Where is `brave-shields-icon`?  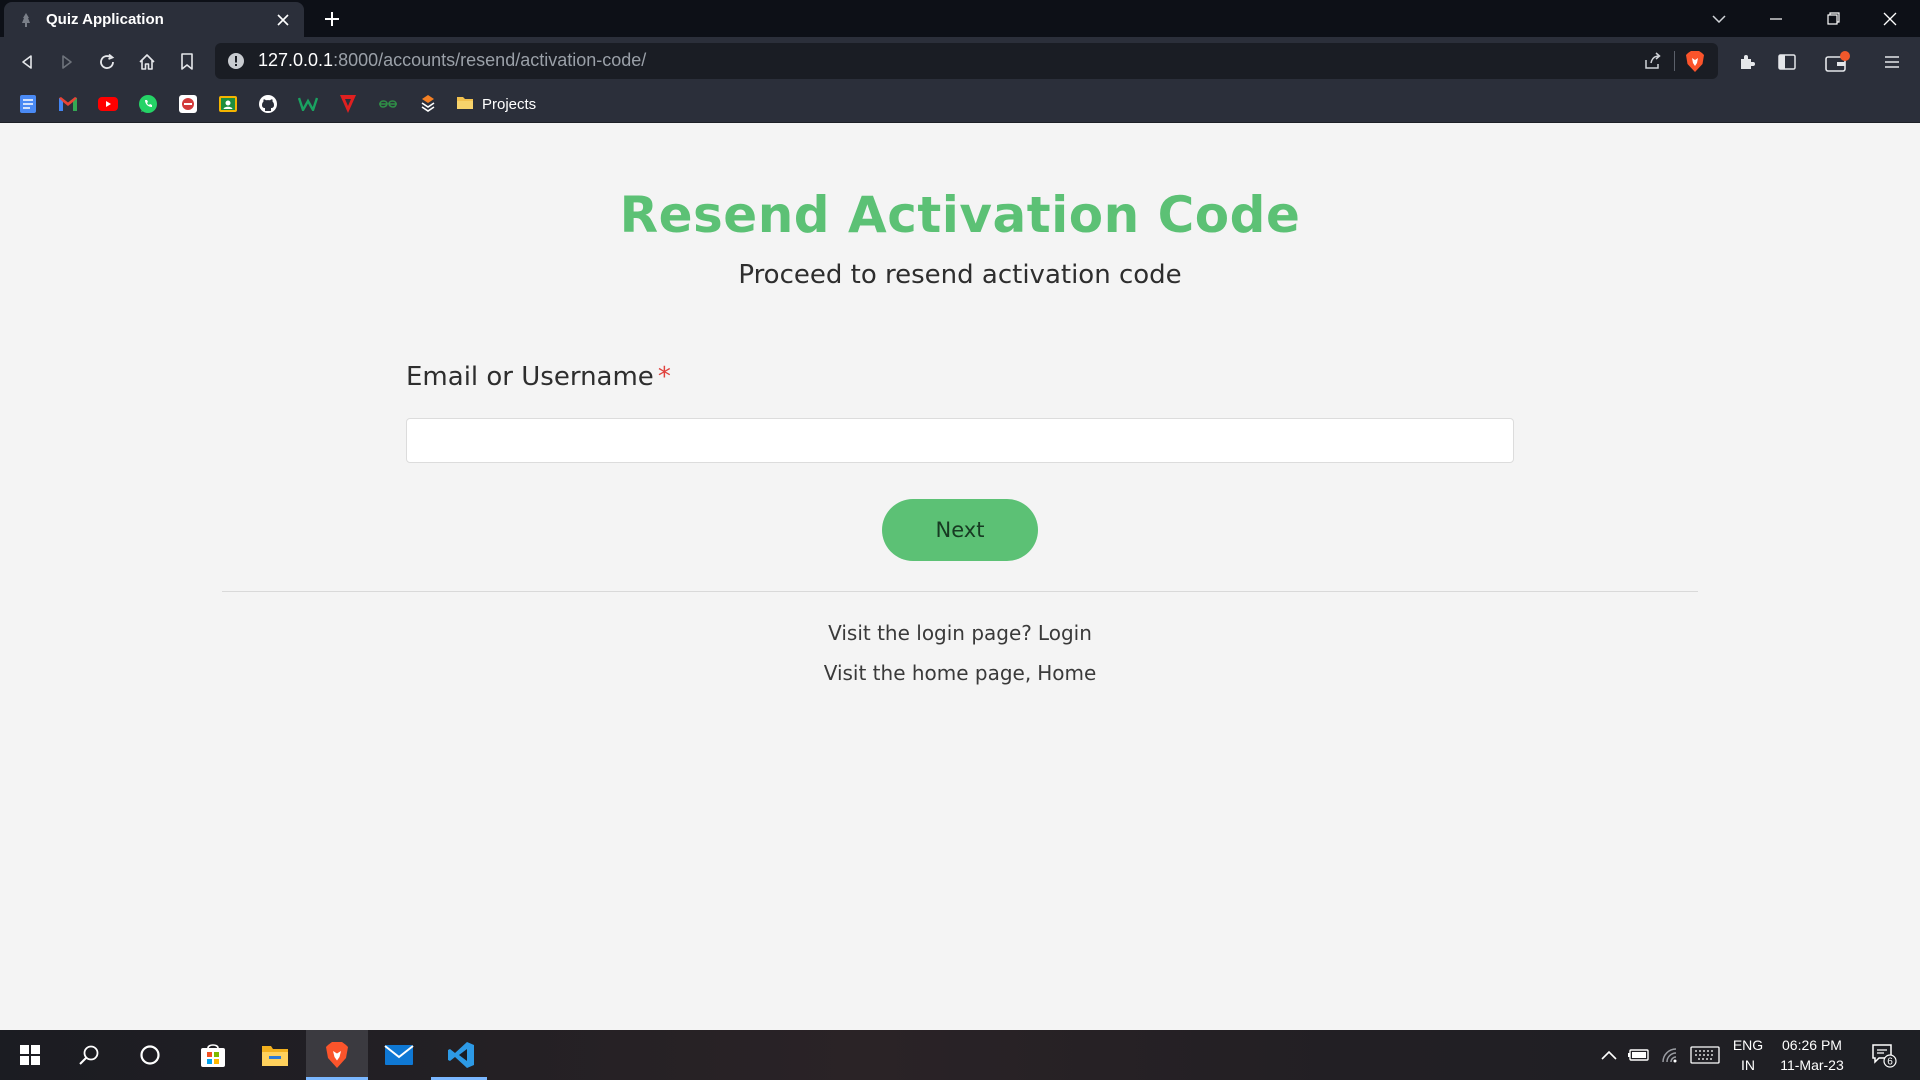 brave-shields-icon is located at coordinates (1695, 61).